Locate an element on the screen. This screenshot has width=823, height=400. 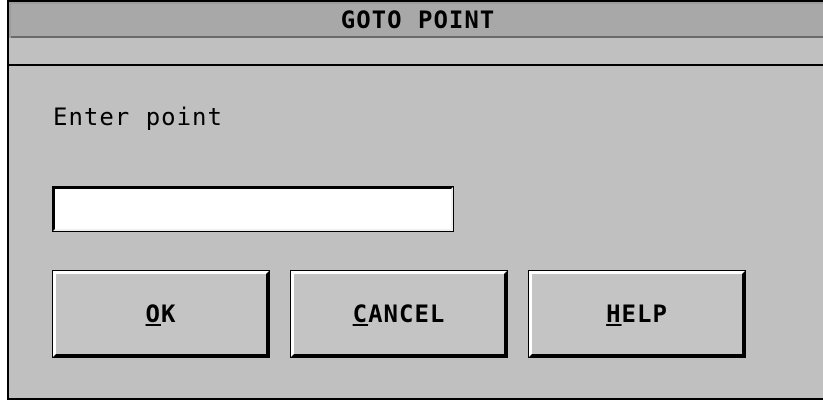
point-input is located at coordinates (253, 209).